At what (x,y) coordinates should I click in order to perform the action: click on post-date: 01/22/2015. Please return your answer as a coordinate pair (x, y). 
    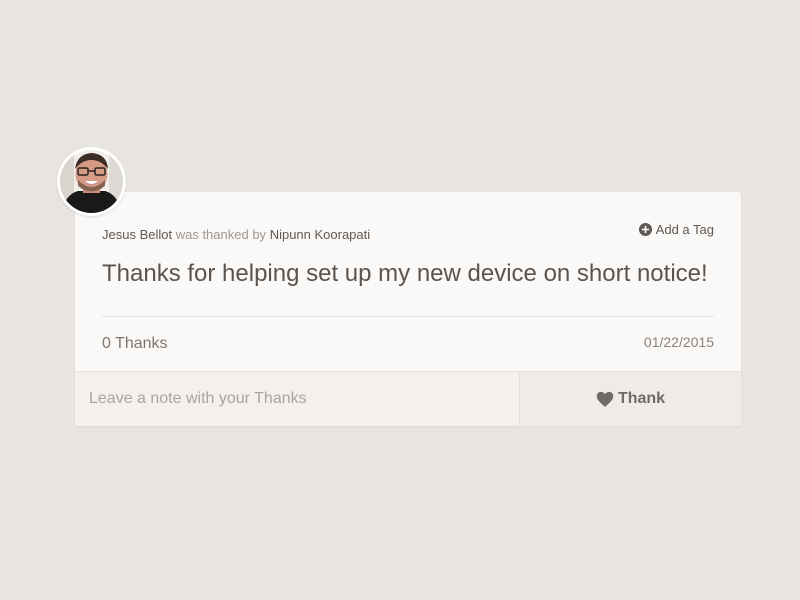
    Looking at the image, I should click on (678, 342).